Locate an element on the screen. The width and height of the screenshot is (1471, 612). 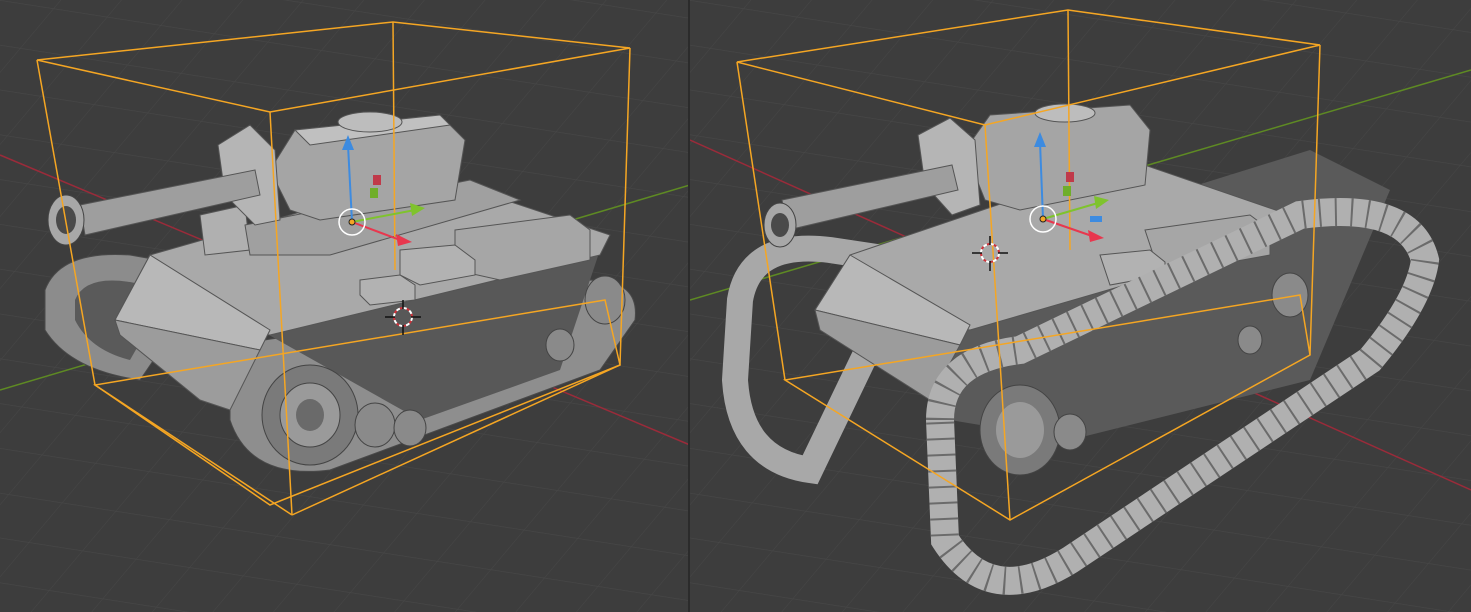
gizmo-plane-handle-blue is located at coordinates (1096, 219).